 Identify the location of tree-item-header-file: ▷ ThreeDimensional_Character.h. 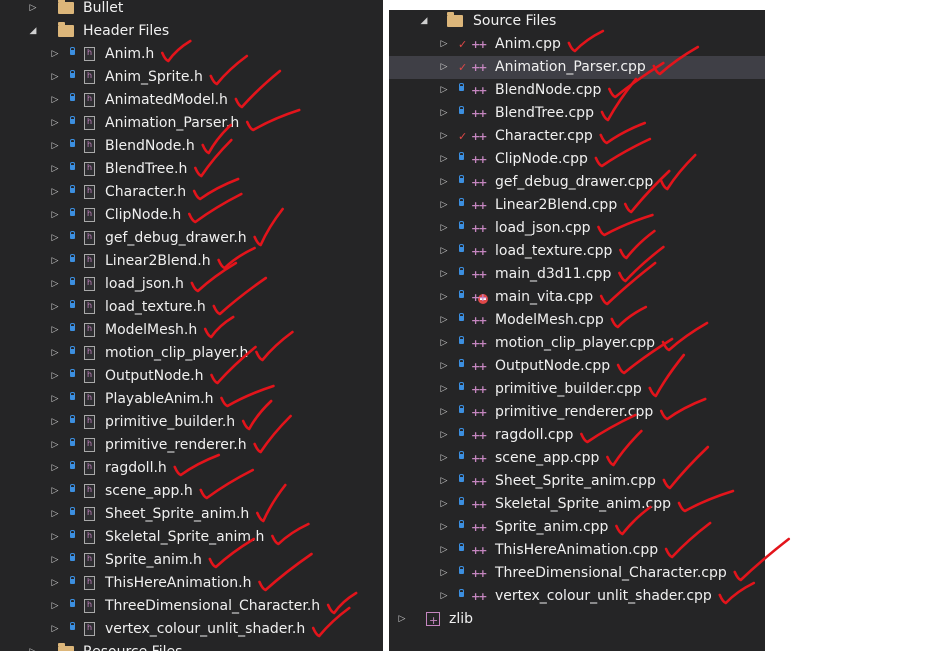
(191, 606).